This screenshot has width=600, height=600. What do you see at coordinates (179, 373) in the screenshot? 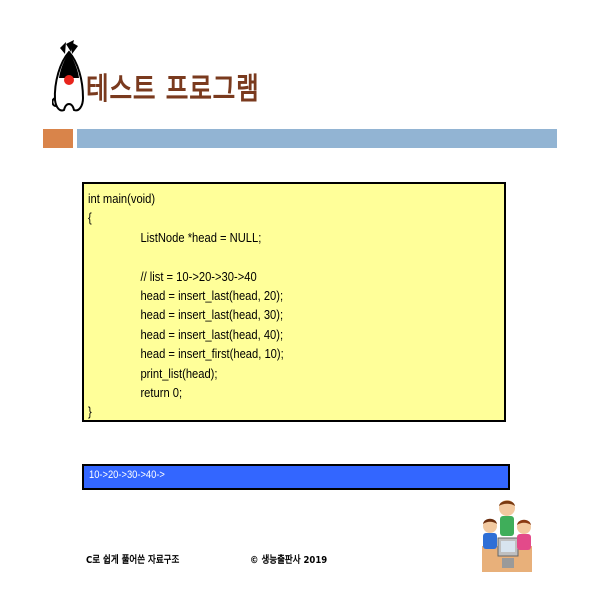
I see `code-line: print_list(head);` at bounding box center [179, 373].